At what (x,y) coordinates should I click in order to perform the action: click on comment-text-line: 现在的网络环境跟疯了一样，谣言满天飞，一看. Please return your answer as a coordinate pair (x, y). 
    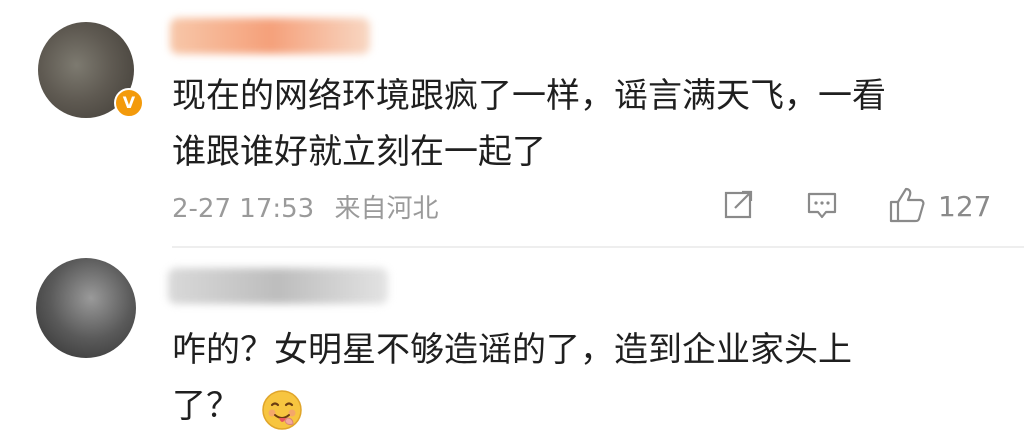
    Looking at the image, I should click on (529, 96).